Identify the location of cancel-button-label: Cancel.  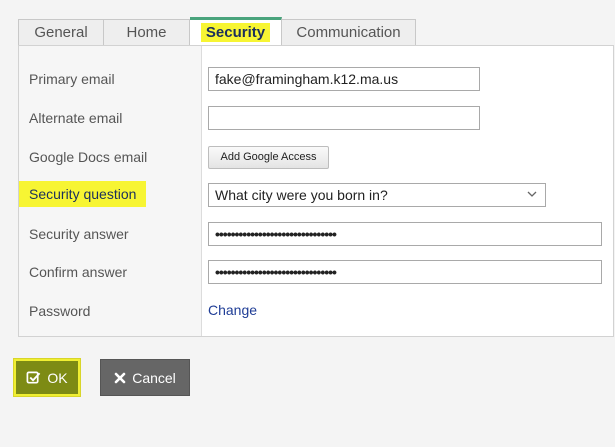
(154, 377).